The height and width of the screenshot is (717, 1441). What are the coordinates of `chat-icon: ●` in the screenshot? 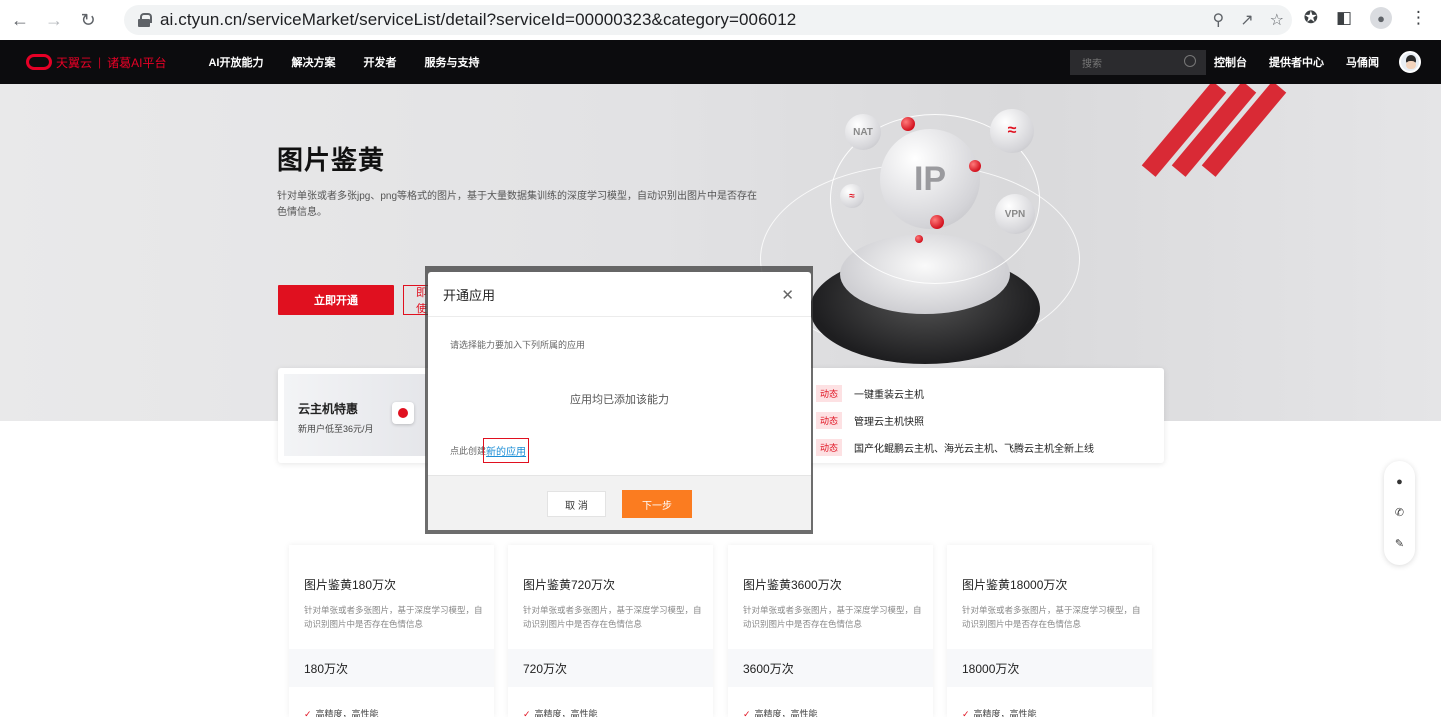 It's located at (1399, 482).